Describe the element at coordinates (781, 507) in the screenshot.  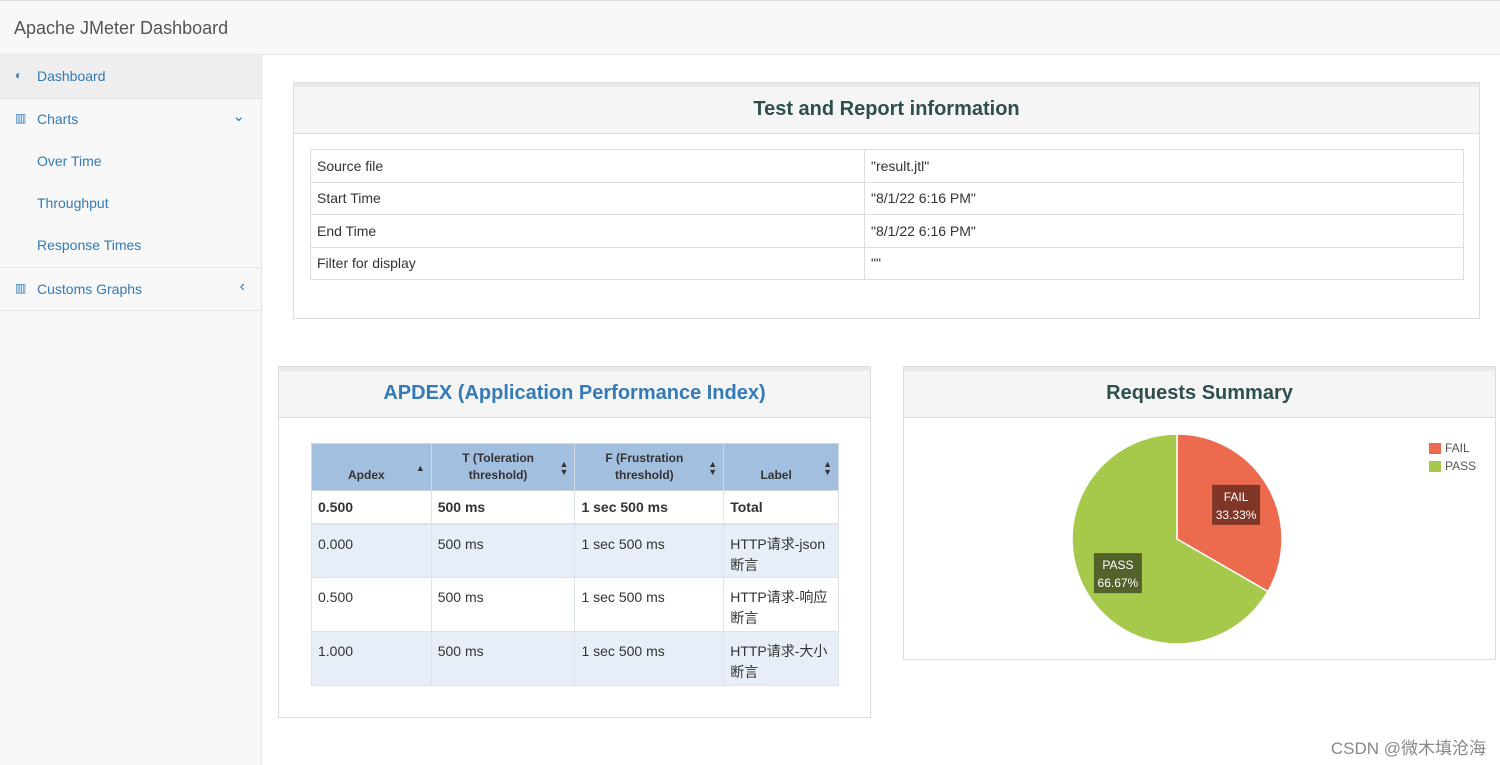
I see `cell-label: Total` at that location.